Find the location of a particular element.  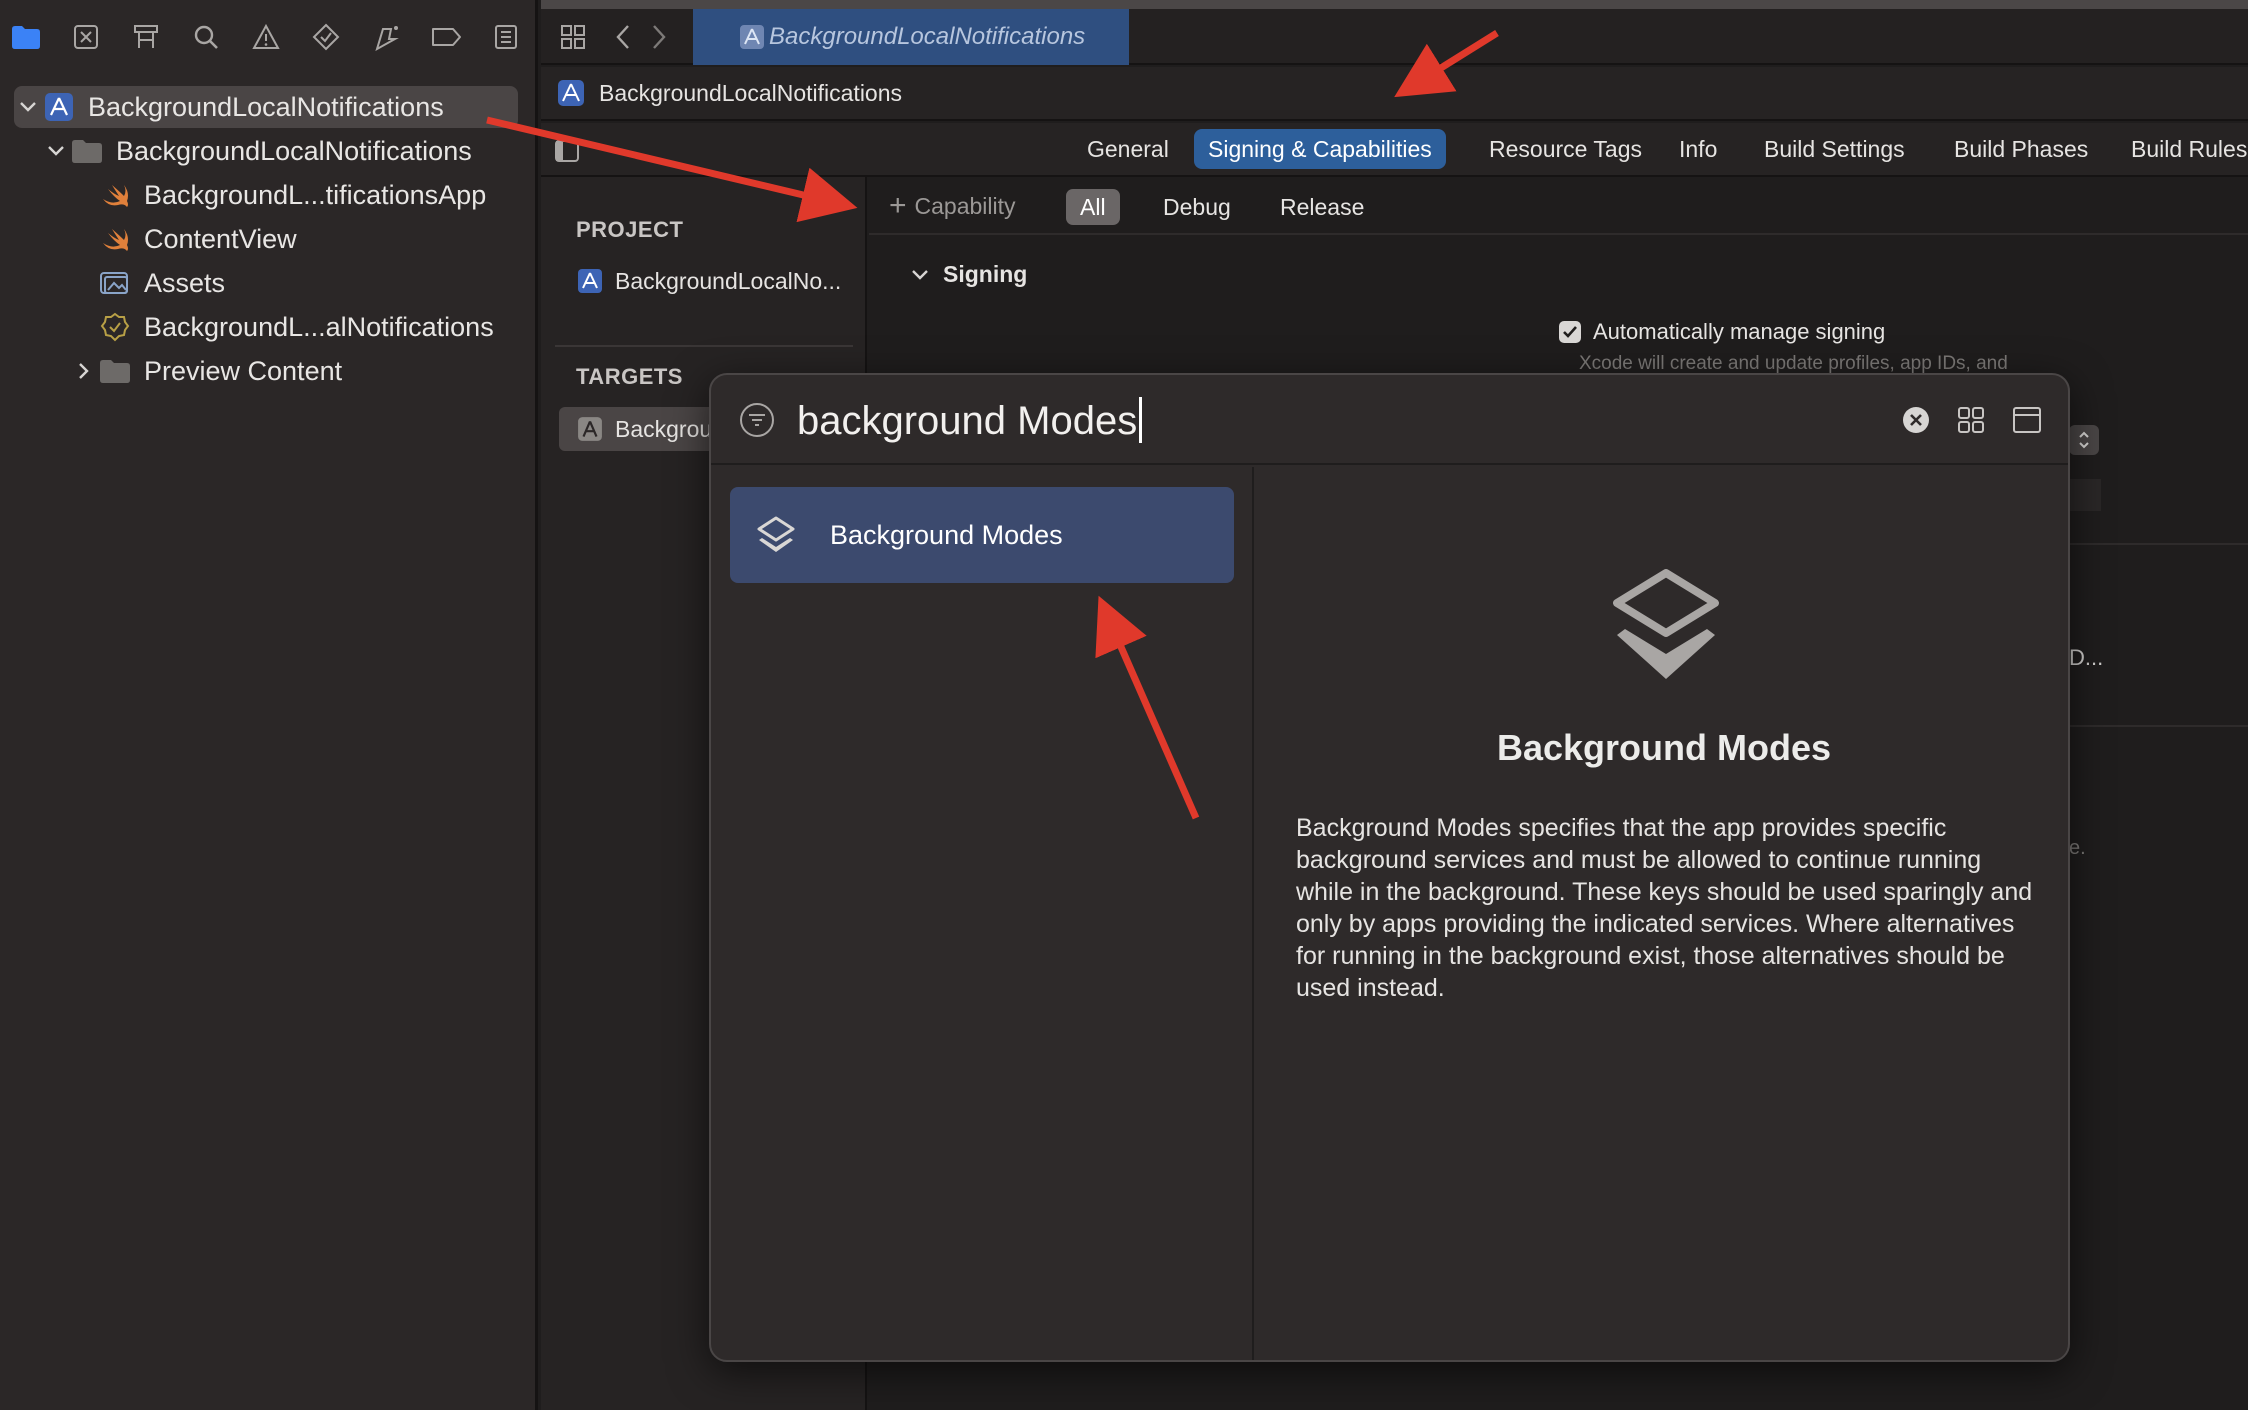

entitlements-icon is located at coordinates (115, 327).